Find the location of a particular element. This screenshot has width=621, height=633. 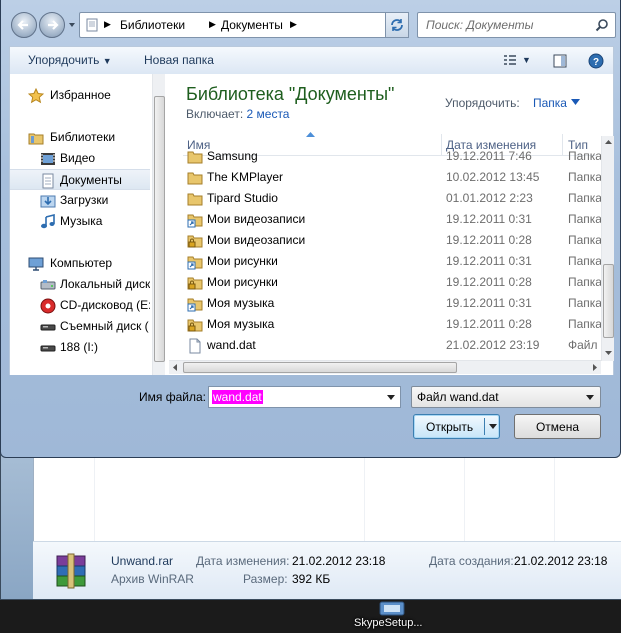

file-row-type: Файл " is located at coordinates (585, 345).